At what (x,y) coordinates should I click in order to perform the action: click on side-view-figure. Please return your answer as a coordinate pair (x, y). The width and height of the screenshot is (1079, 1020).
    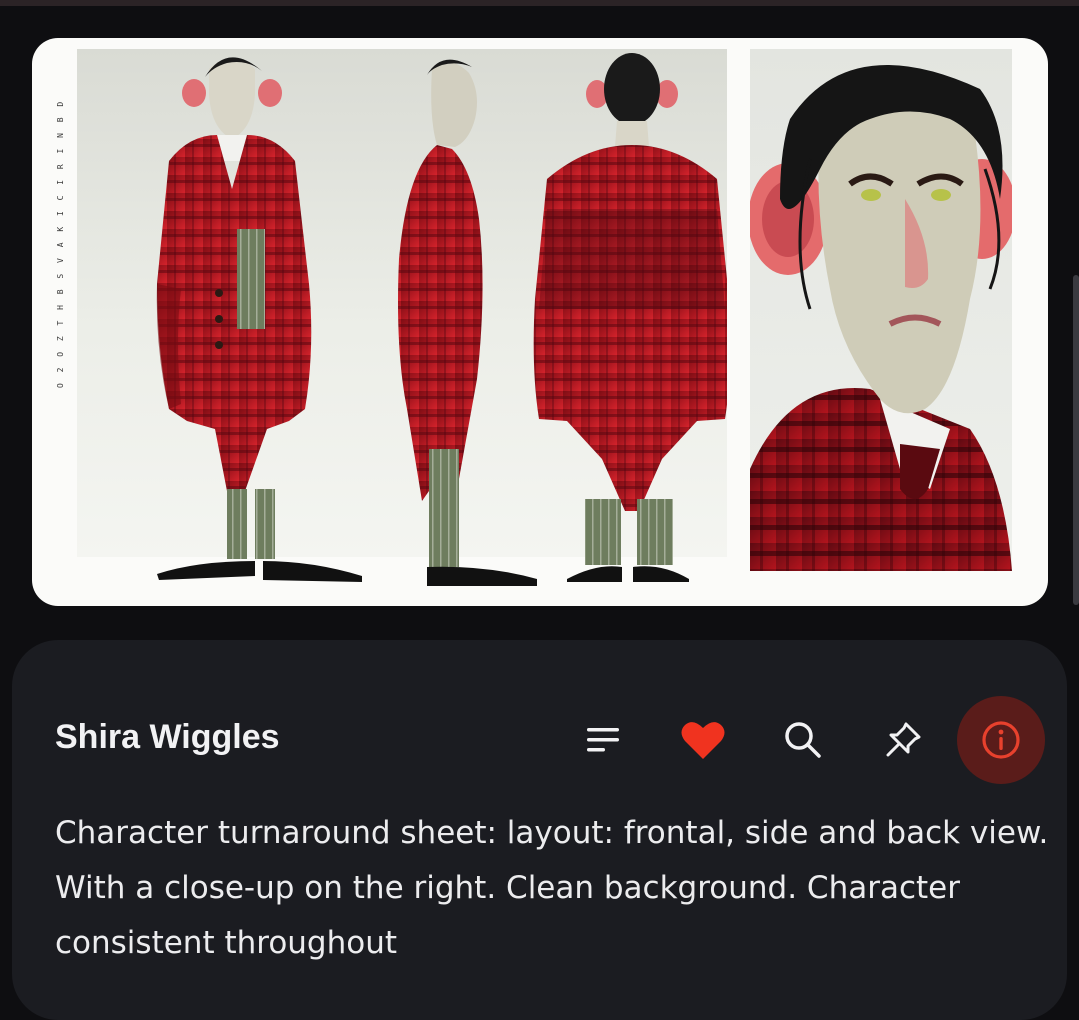
    Looking at the image, I should click on (467, 322).